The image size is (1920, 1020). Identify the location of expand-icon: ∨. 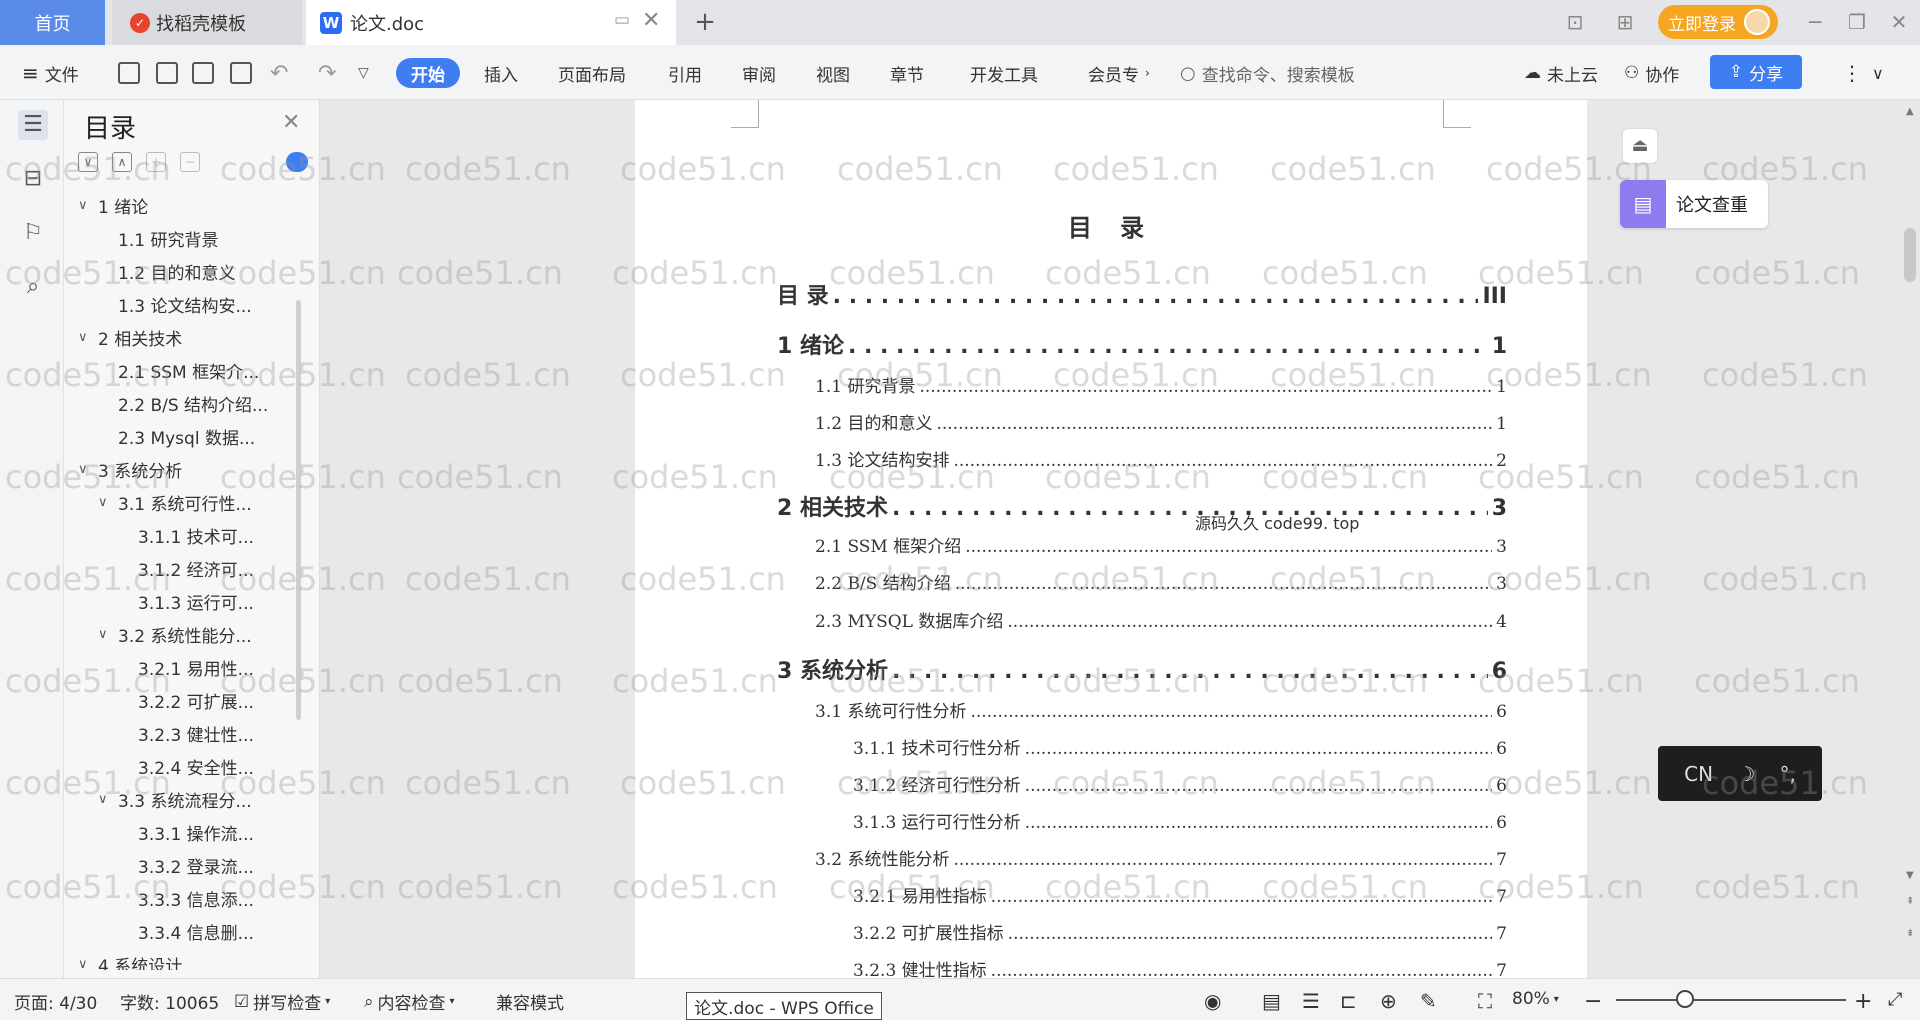
(88, 162).